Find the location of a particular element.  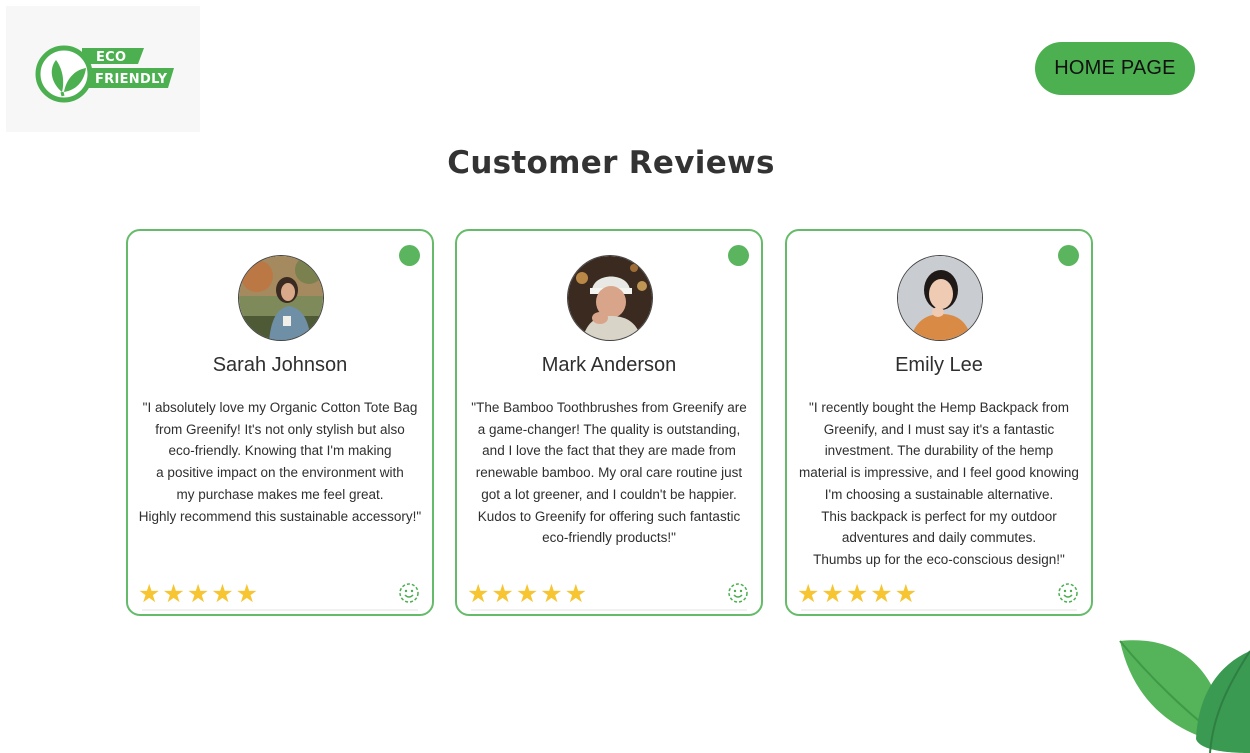

reviewer-name: Emily Lee is located at coordinates (939, 365).